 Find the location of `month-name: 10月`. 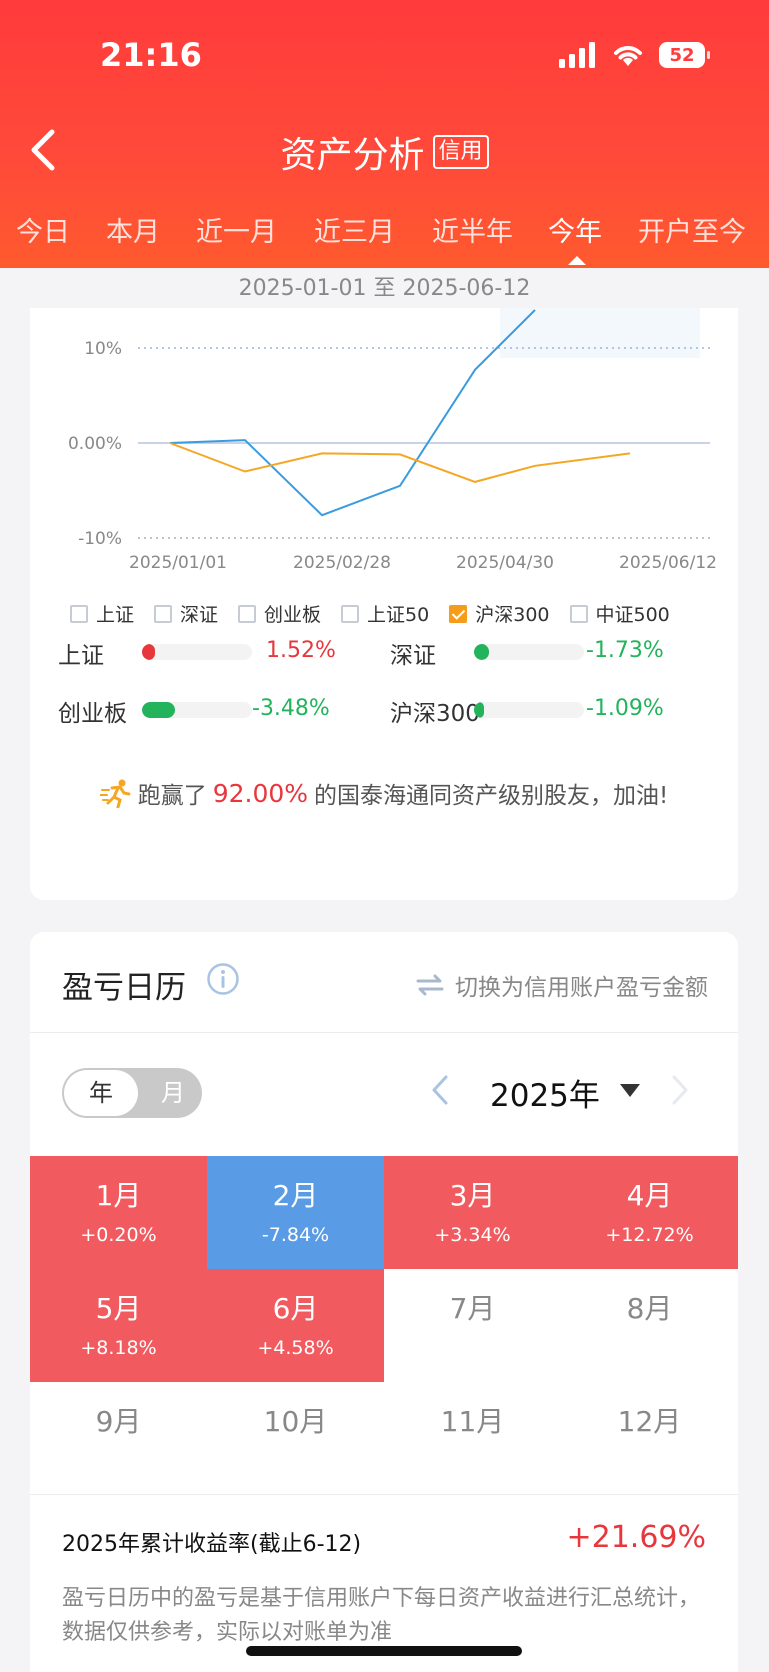

month-name: 10月 is located at coordinates (295, 1421).